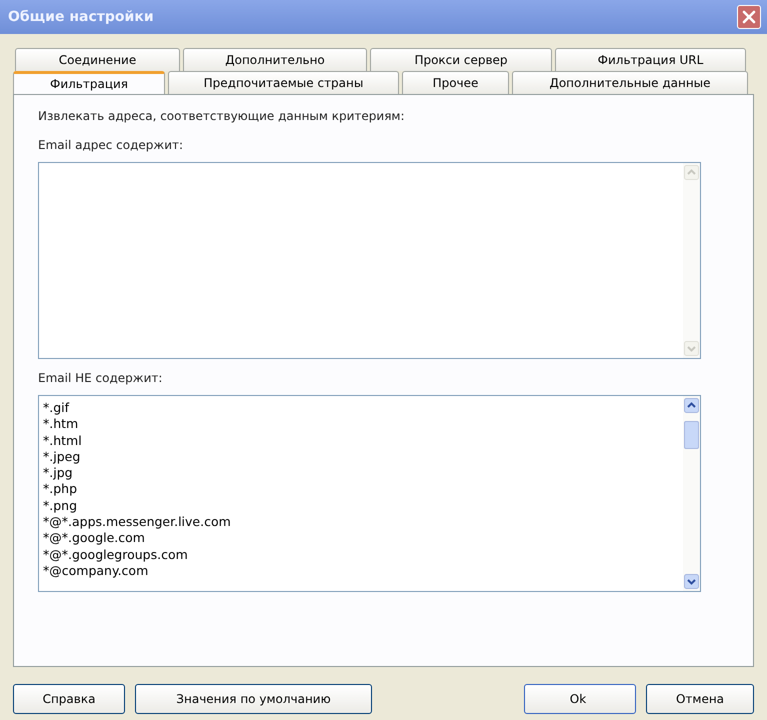 The image size is (767, 720). Describe the element at coordinates (60, 506) in the screenshot. I see `list-entry: *.png` at that location.